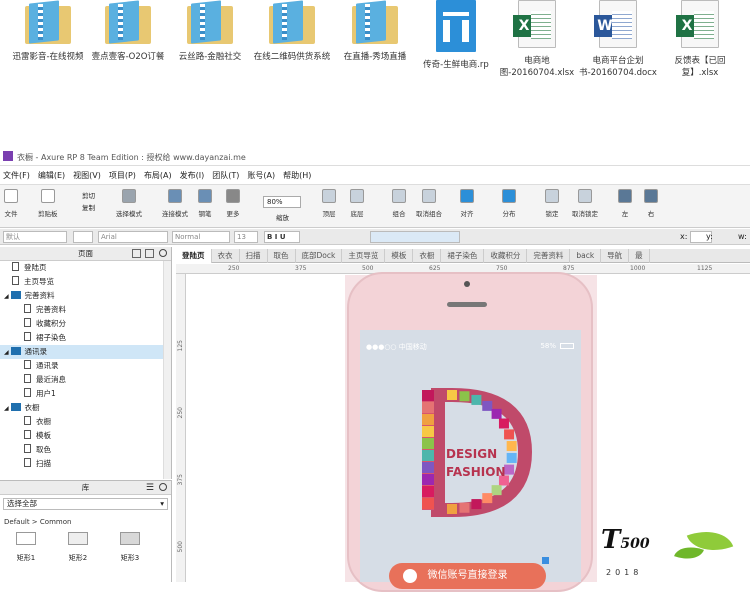 This screenshot has width=750, height=592. Describe the element at coordinates (85, 282) in the screenshot. I see `page-item: 主页导览` at that location.